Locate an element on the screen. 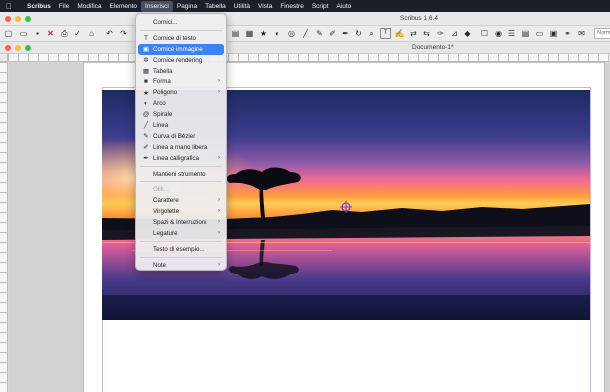  menu-item-tabella: ▦ Tabella is located at coordinates (181, 71).